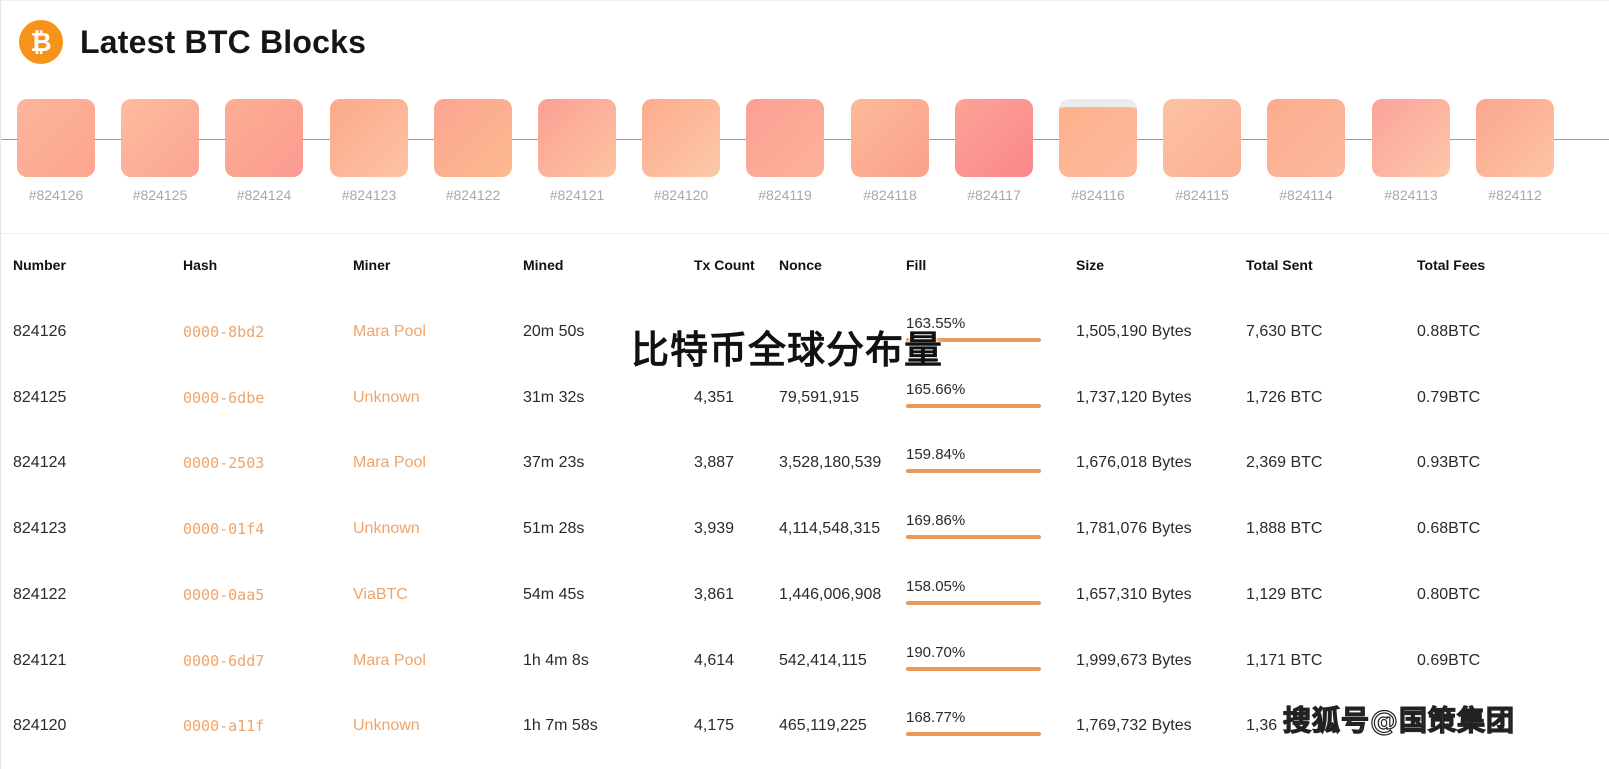 This screenshot has height=769, width=1609. Describe the element at coordinates (223, 661) in the screenshot. I see `cell-hash: 0000-6dd7` at that location.